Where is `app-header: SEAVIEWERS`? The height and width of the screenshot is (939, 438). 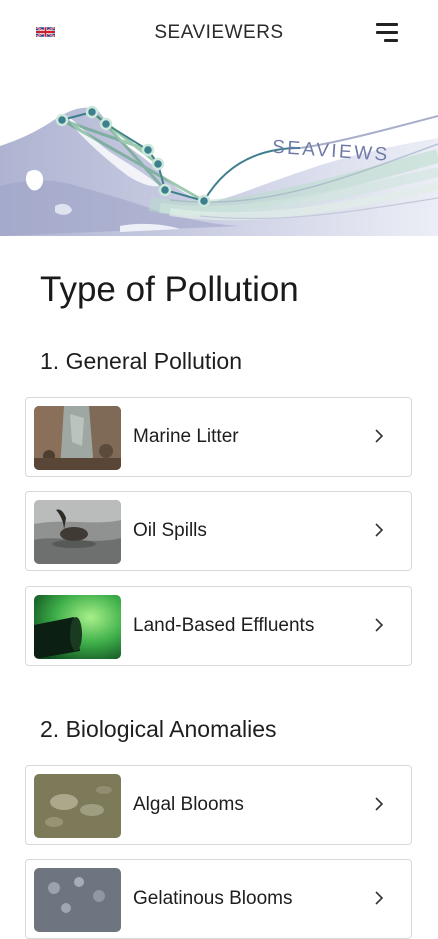 app-header: SEAVIEWERS is located at coordinates (219, 33).